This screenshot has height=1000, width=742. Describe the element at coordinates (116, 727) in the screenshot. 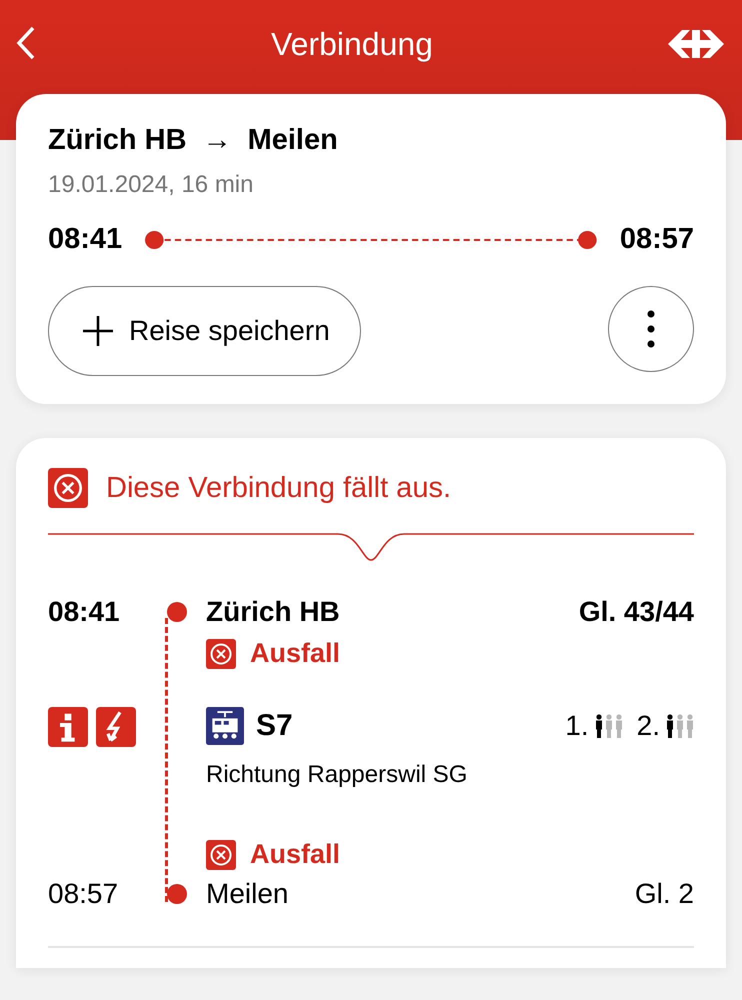

I see `disruption-icon` at that location.